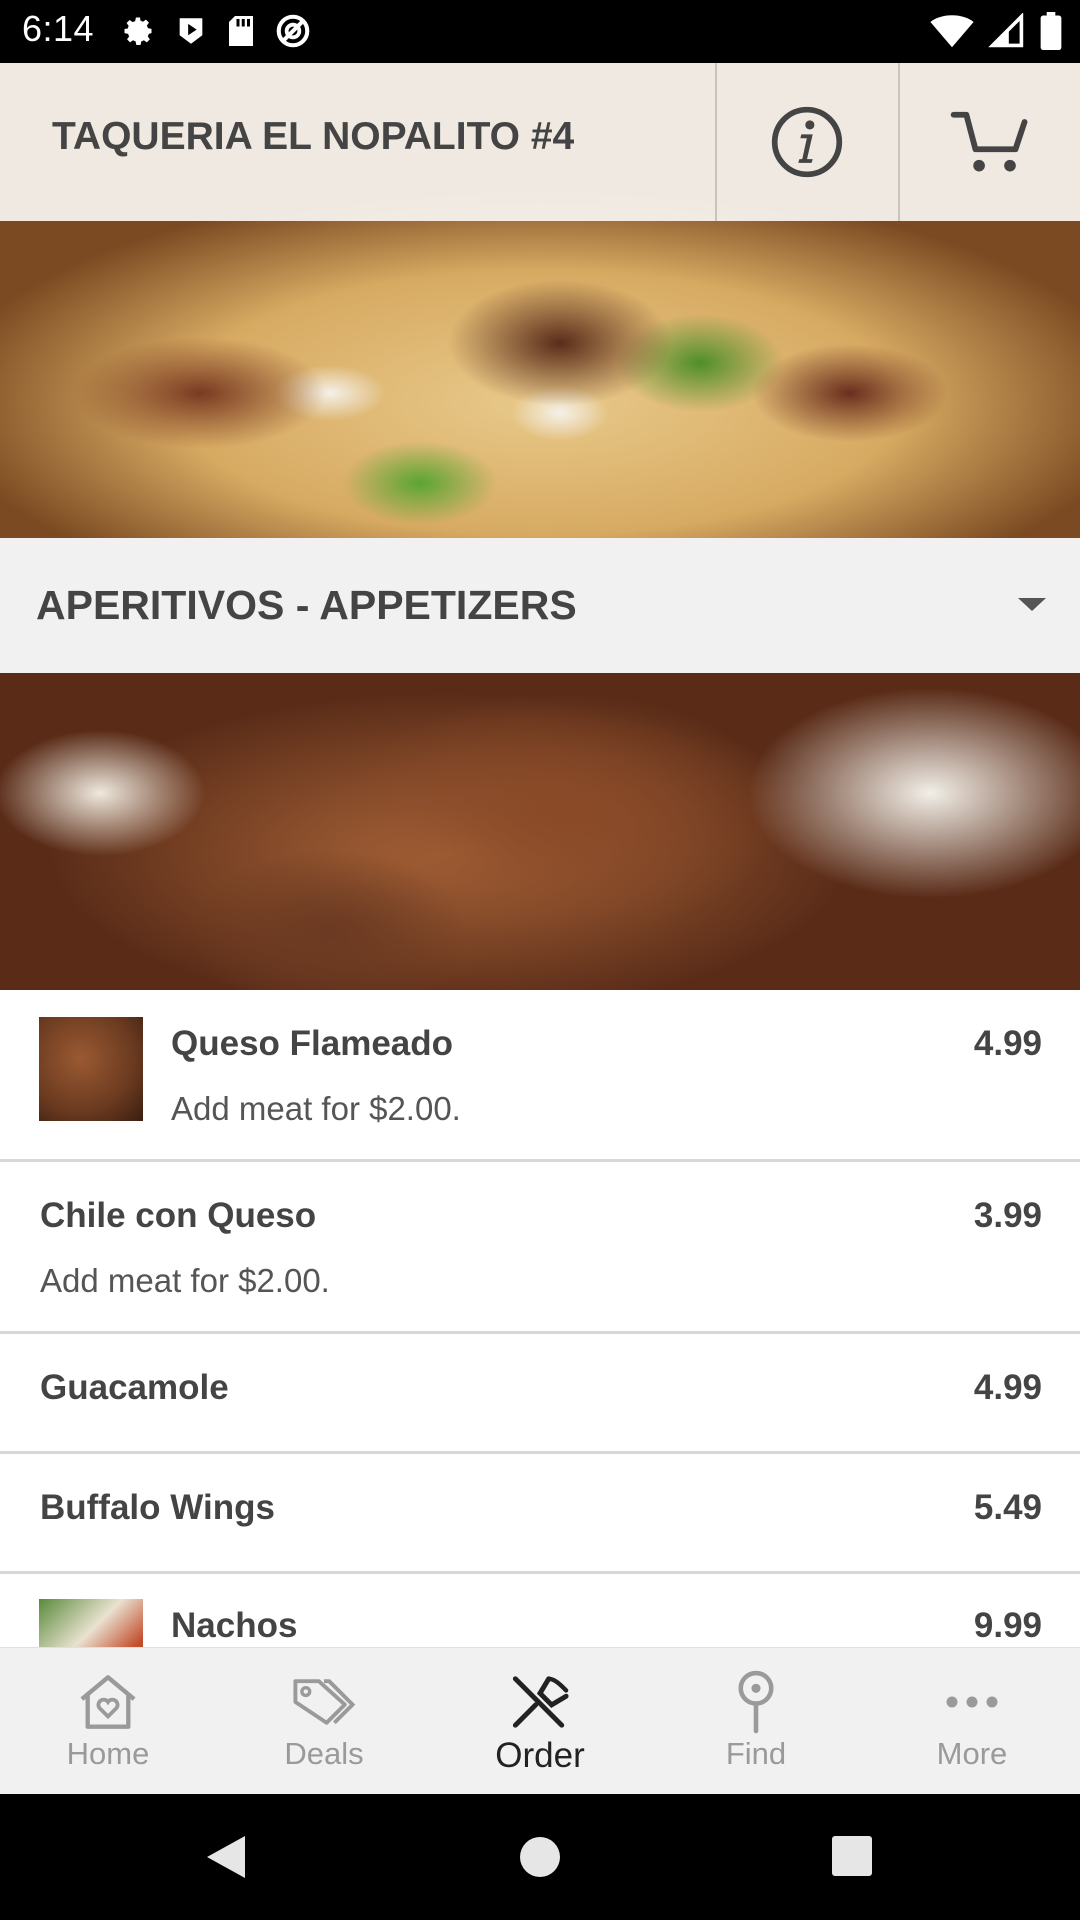  I want to click on utensils-icon, so click(540, 1702).